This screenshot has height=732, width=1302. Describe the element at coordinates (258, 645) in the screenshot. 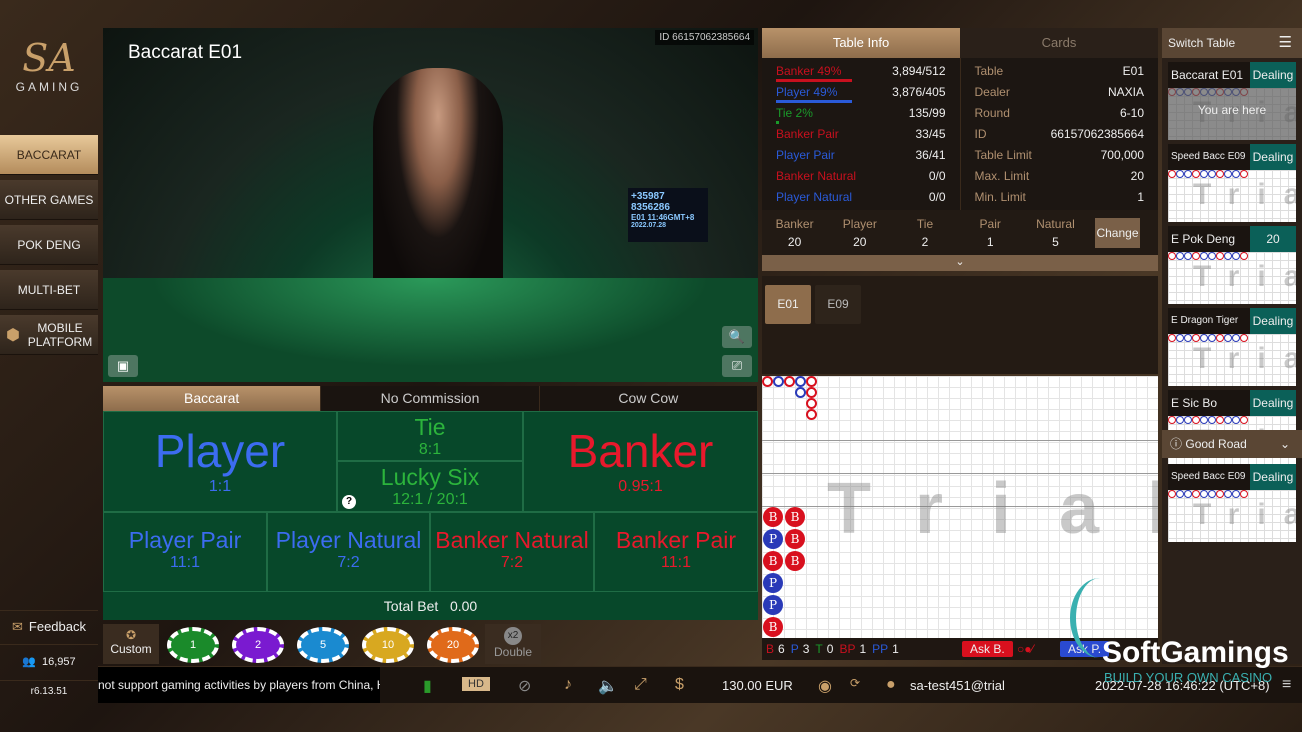

I see `chip-2: 2` at that location.